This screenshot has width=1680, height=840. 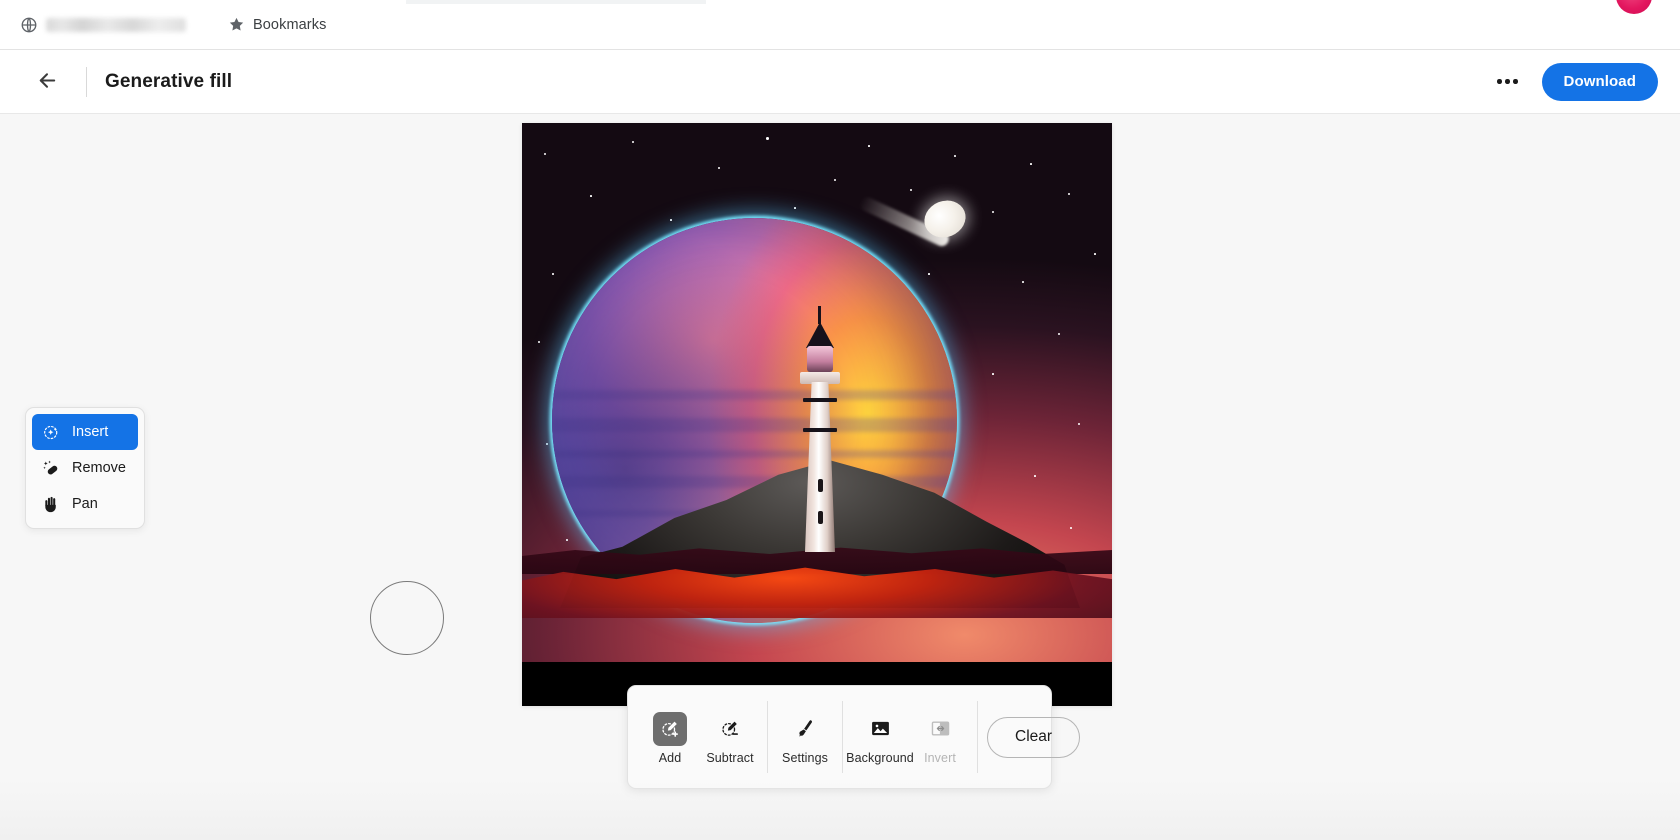 What do you see at coordinates (51, 504) in the screenshot?
I see `hand-icon` at bounding box center [51, 504].